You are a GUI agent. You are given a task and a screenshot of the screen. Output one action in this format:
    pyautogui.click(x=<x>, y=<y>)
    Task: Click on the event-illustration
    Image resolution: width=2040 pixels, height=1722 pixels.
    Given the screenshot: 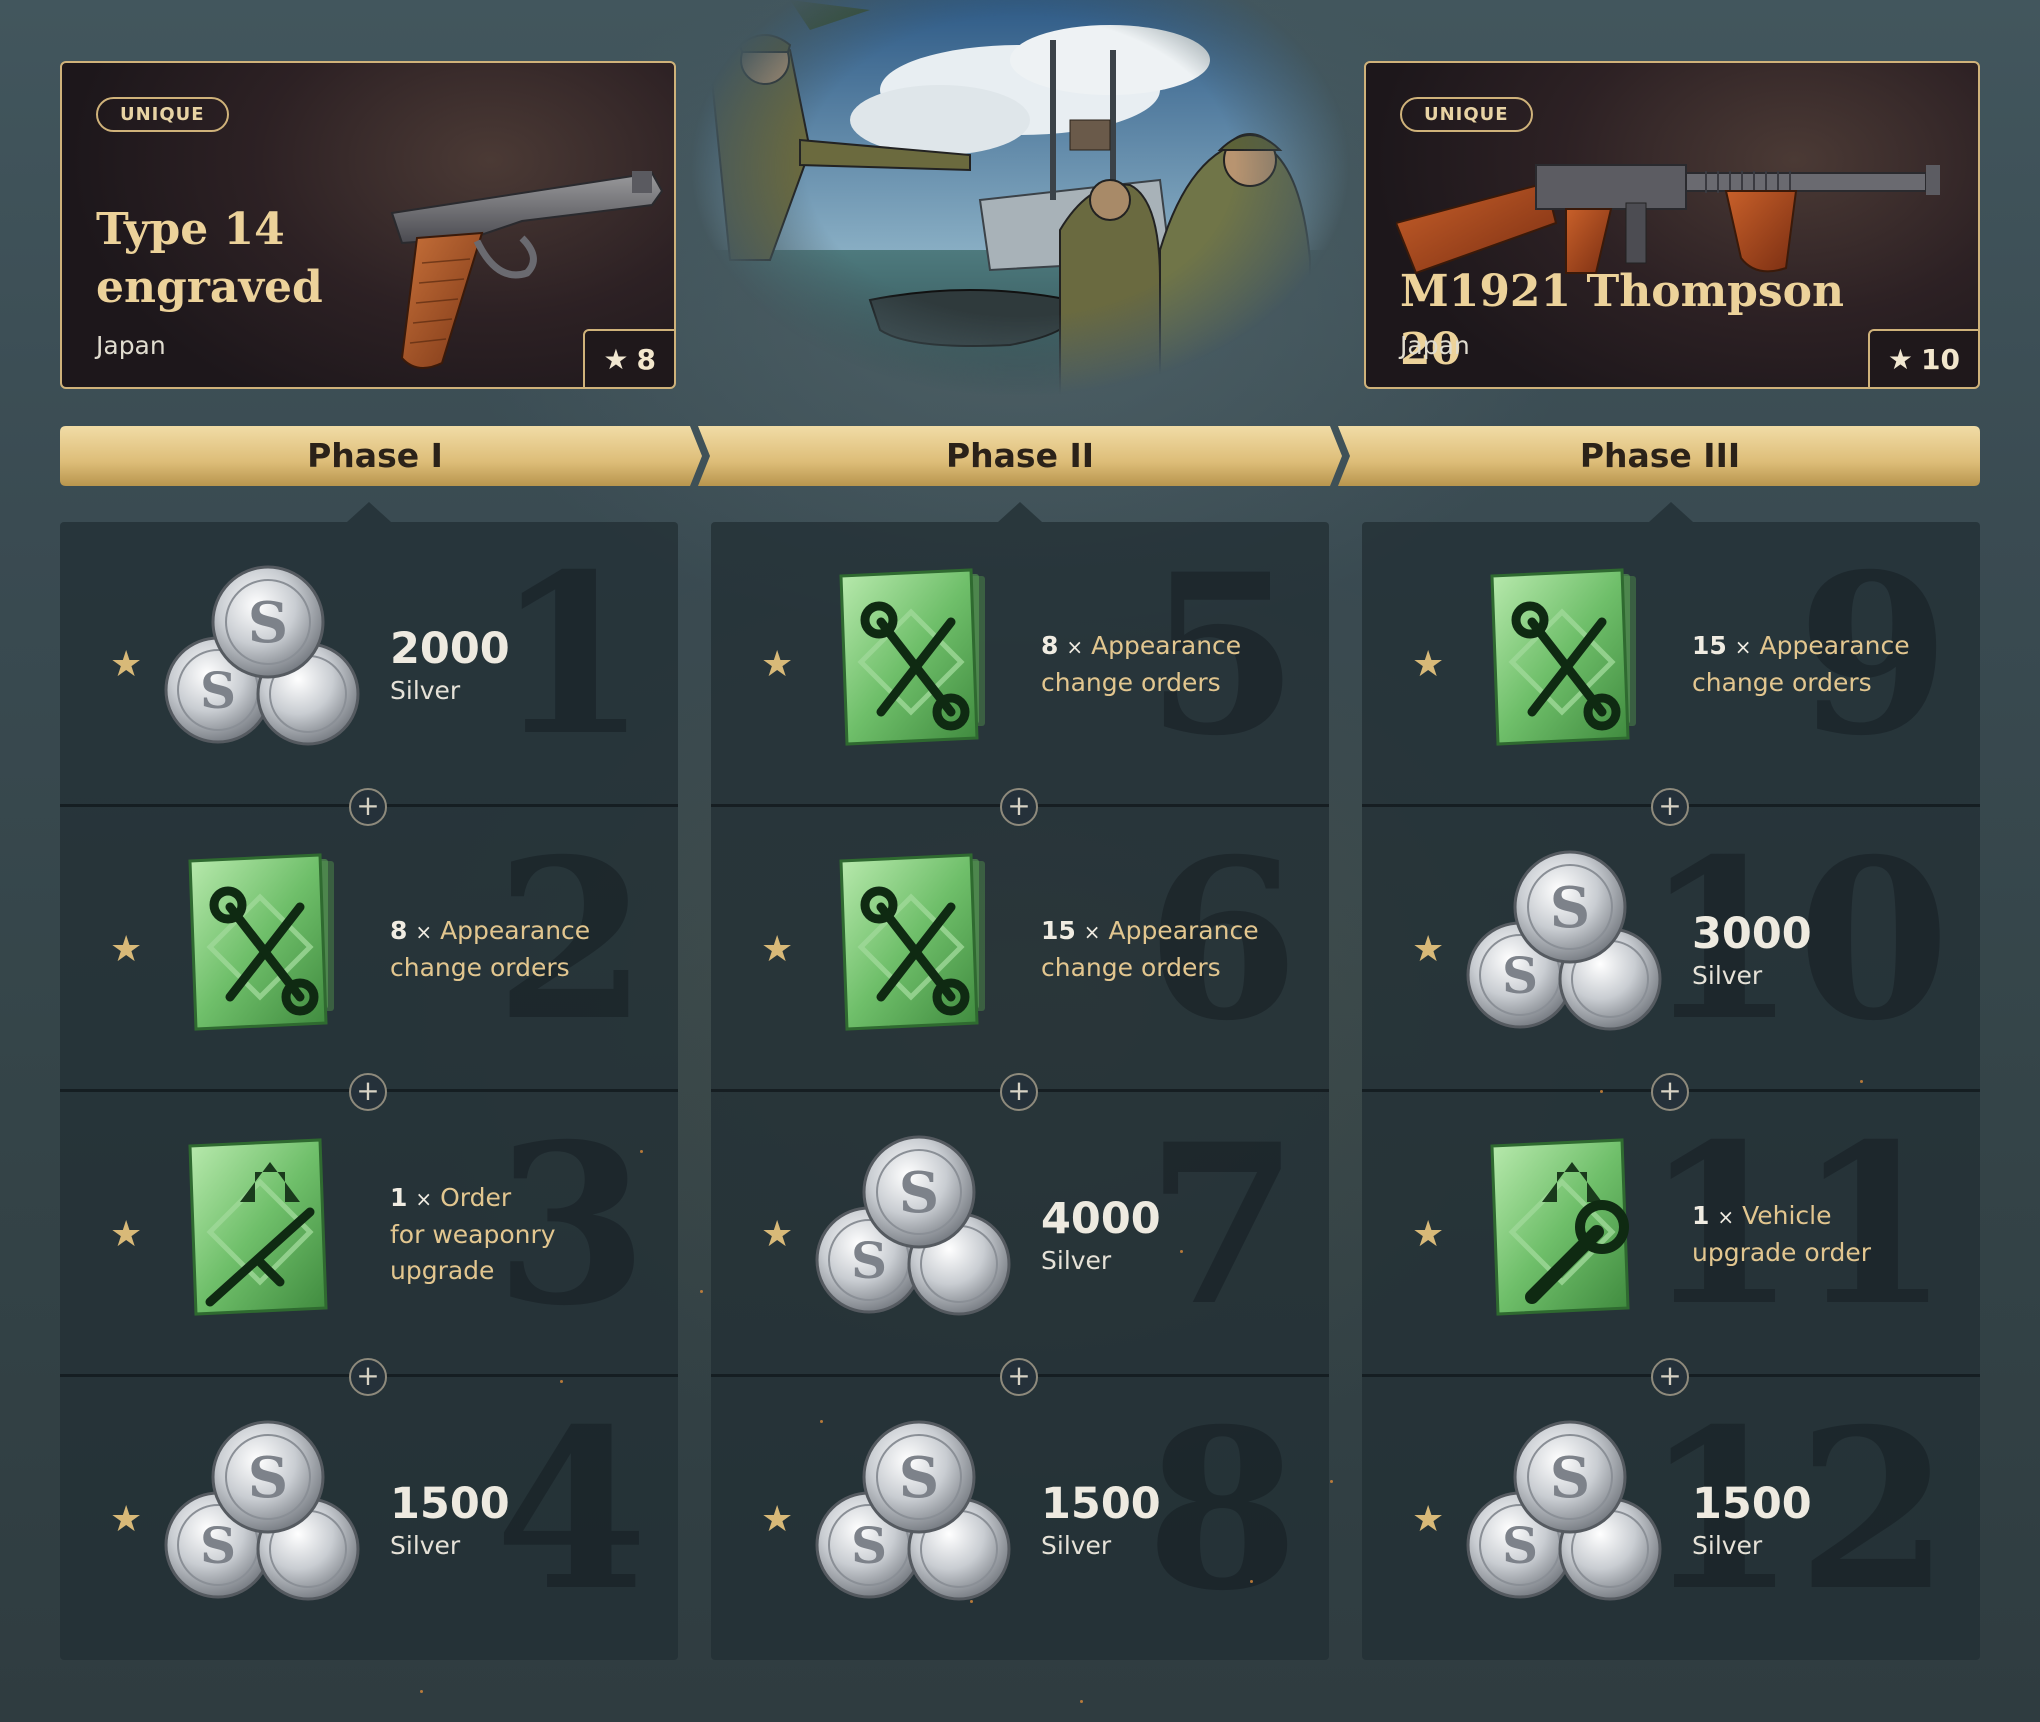 What is the action you would take?
    pyautogui.click(x=1020, y=197)
    